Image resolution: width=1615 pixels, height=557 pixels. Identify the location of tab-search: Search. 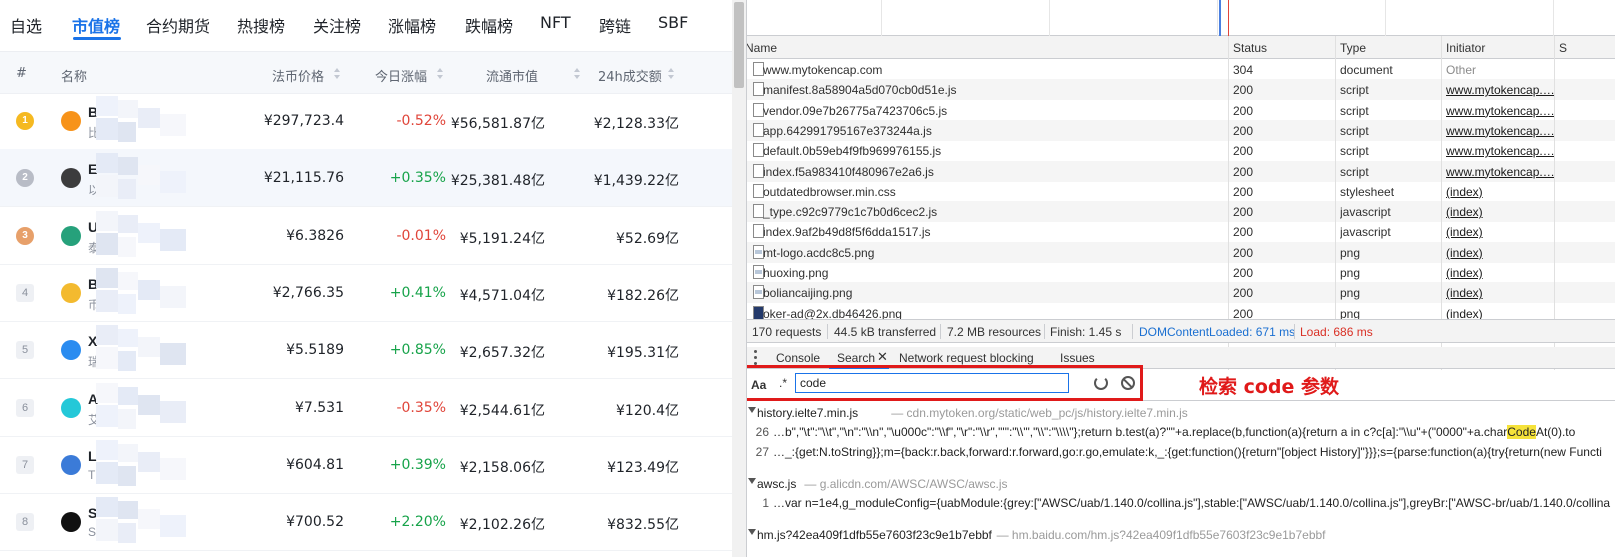
(856, 358).